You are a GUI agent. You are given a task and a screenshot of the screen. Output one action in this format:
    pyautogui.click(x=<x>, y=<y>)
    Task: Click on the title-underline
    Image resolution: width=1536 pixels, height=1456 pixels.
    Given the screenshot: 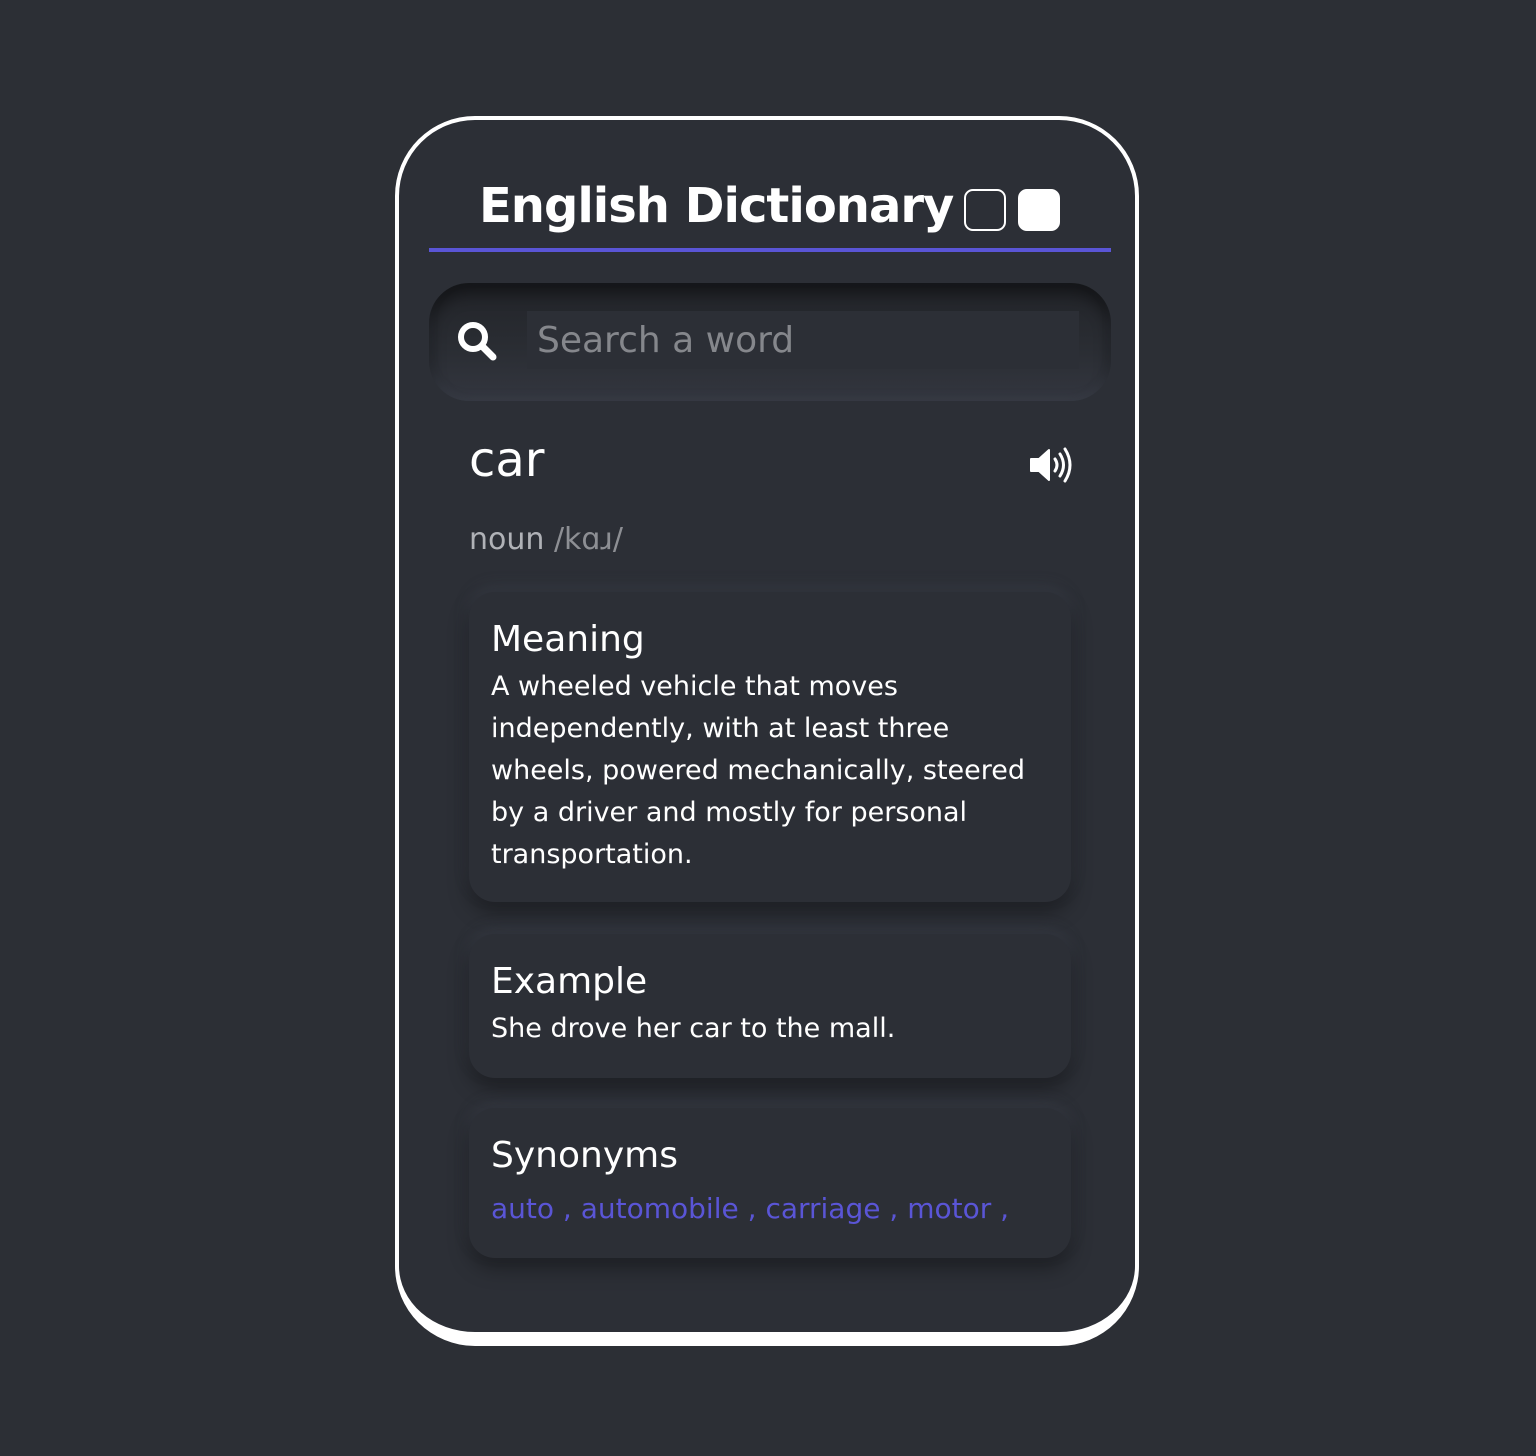 What is the action you would take?
    pyautogui.click(x=770, y=250)
    